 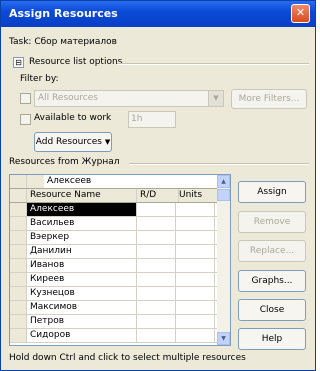 What do you see at coordinates (39, 79) in the screenshot?
I see `filter-by-label: Filter by:` at bounding box center [39, 79].